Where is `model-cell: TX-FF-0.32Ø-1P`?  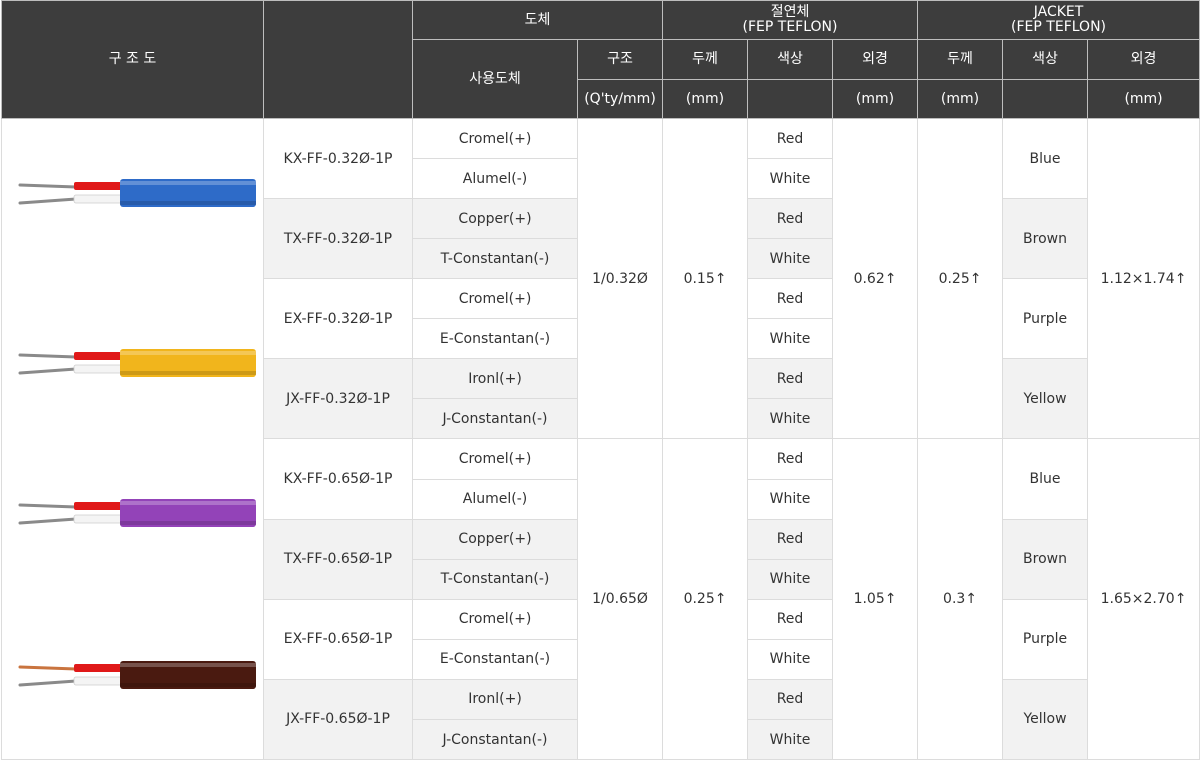 model-cell: TX-FF-0.32Ø-1P is located at coordinates (338, 238).